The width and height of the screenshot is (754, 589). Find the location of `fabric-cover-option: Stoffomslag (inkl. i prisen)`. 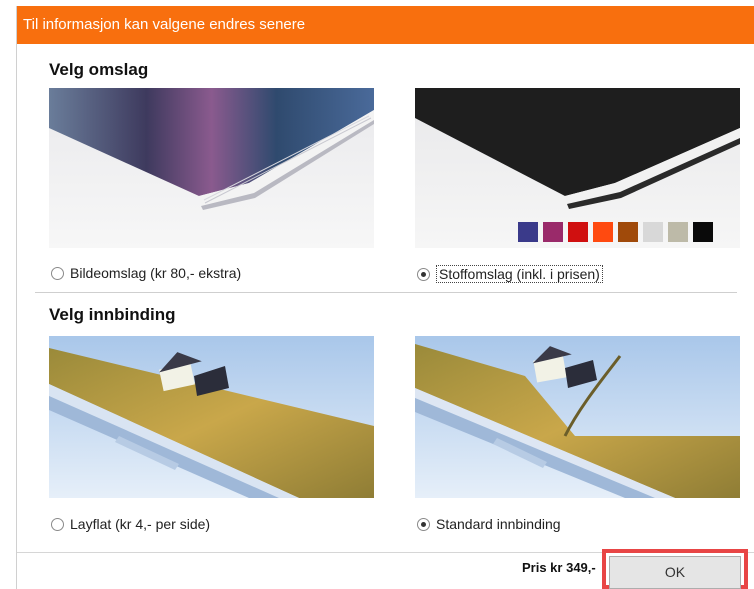

fabric-cover-option: Stoffomslag (inkl. i prisen) is located at coordinates (510, 274).